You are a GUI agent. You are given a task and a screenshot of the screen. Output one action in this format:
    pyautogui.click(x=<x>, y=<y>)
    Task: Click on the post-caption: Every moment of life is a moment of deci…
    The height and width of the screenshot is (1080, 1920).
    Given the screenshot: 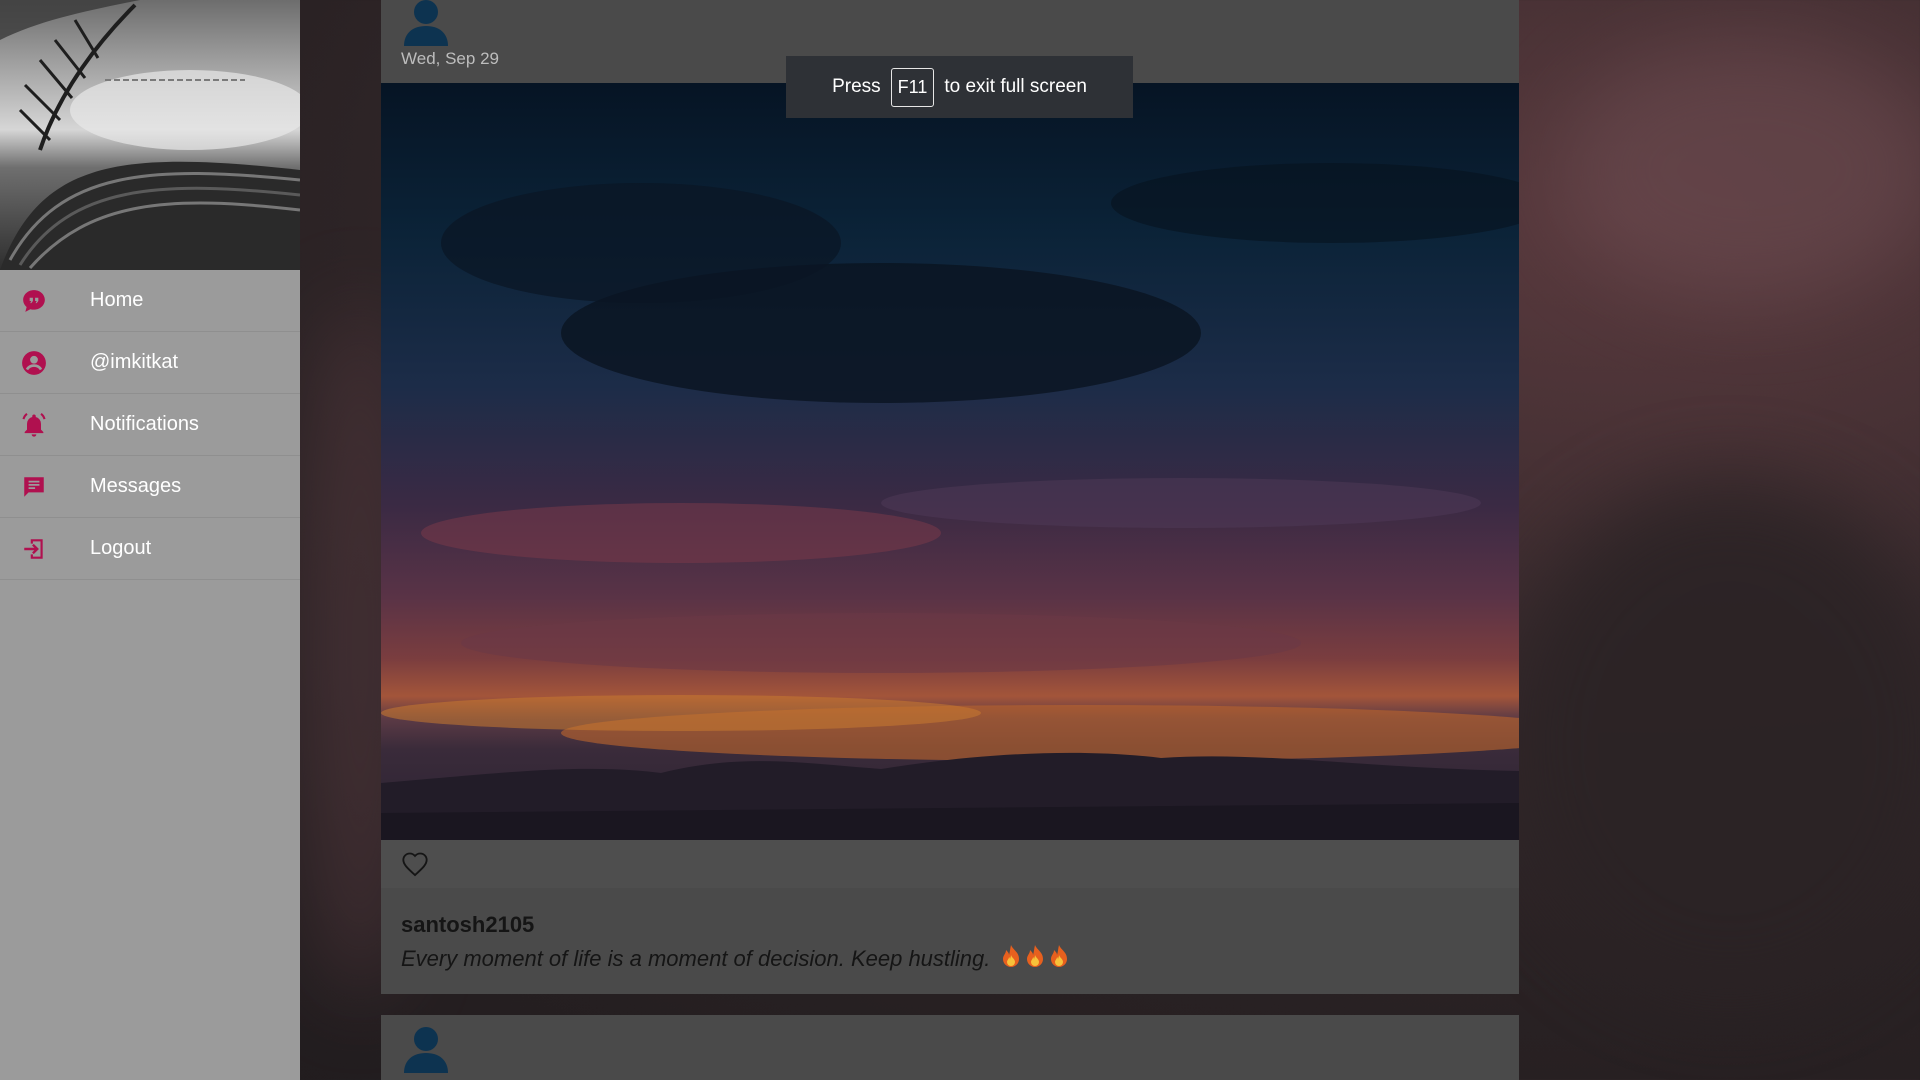 What is the action you would take?
    pyautogui.click(x=737, y=959)
    